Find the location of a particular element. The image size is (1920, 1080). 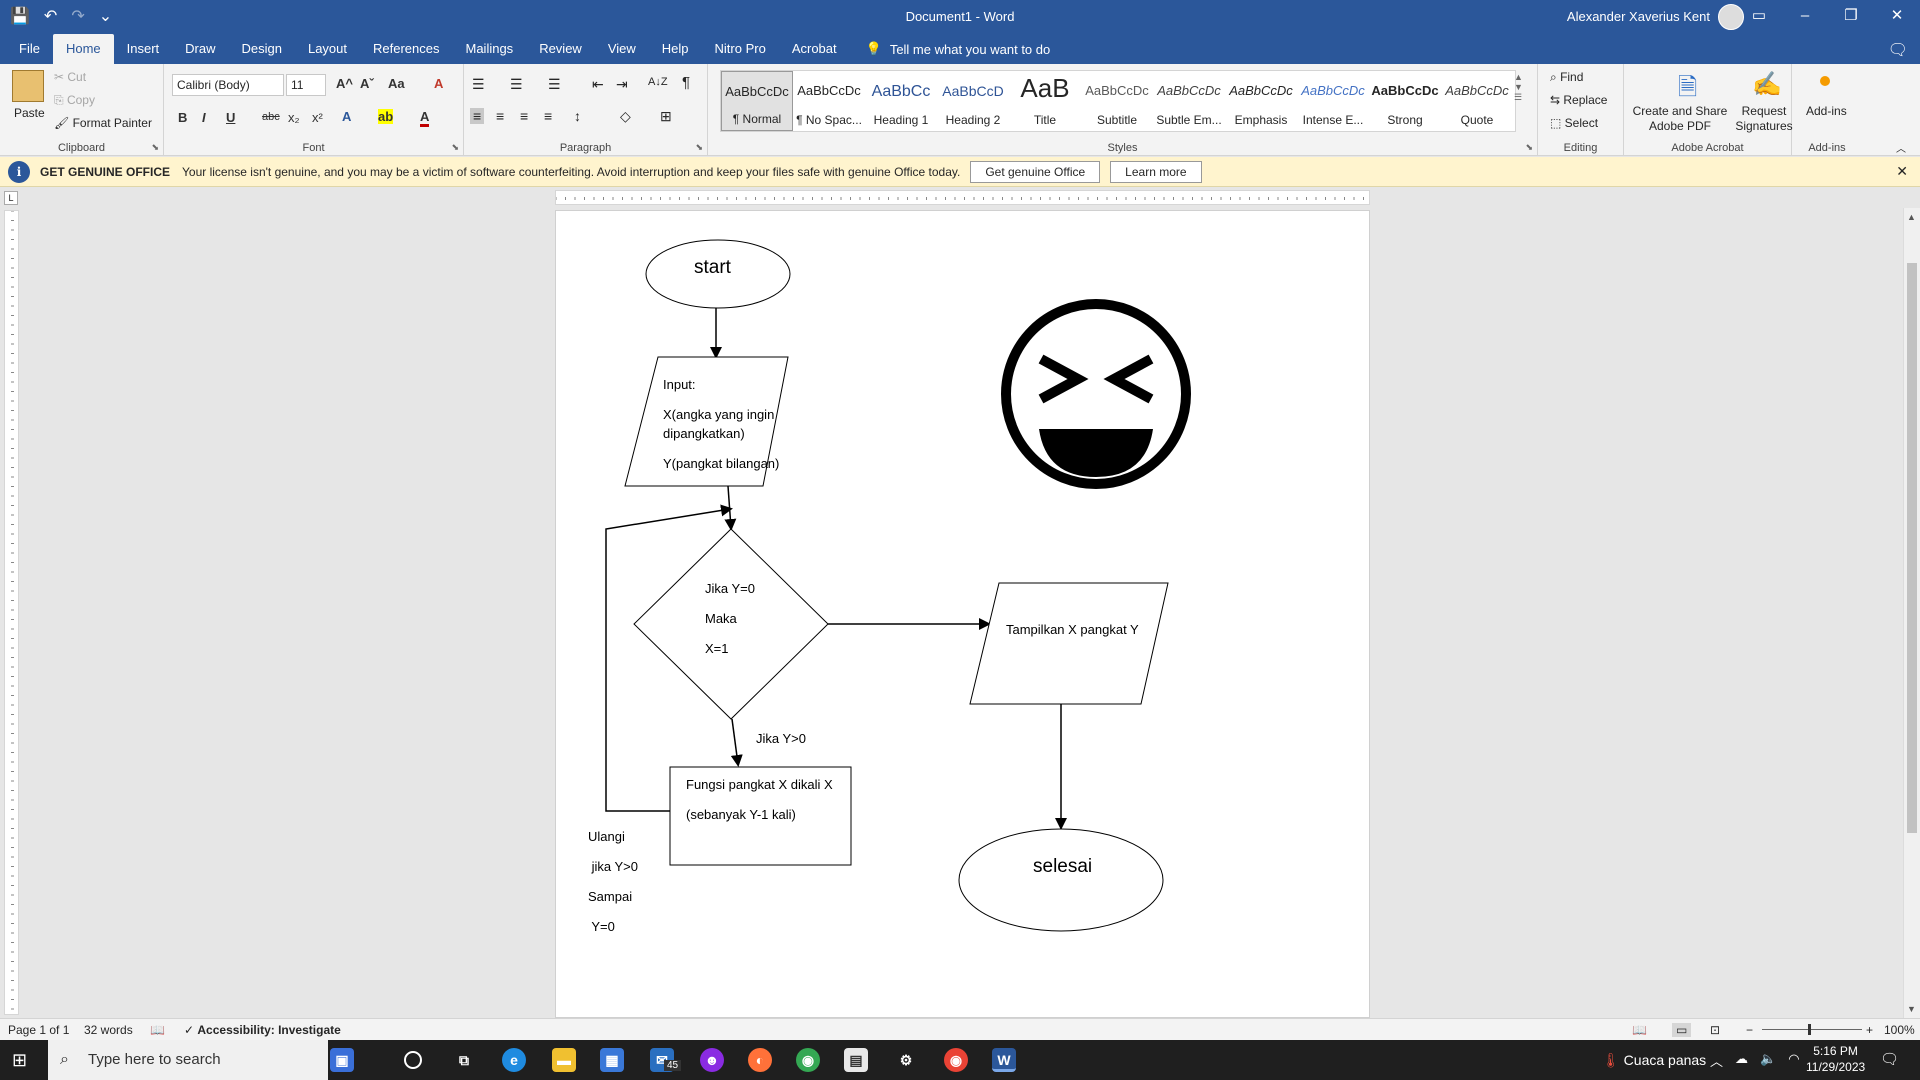

increase-indent-icon: ⇥ is located at coordinates (622, 84).